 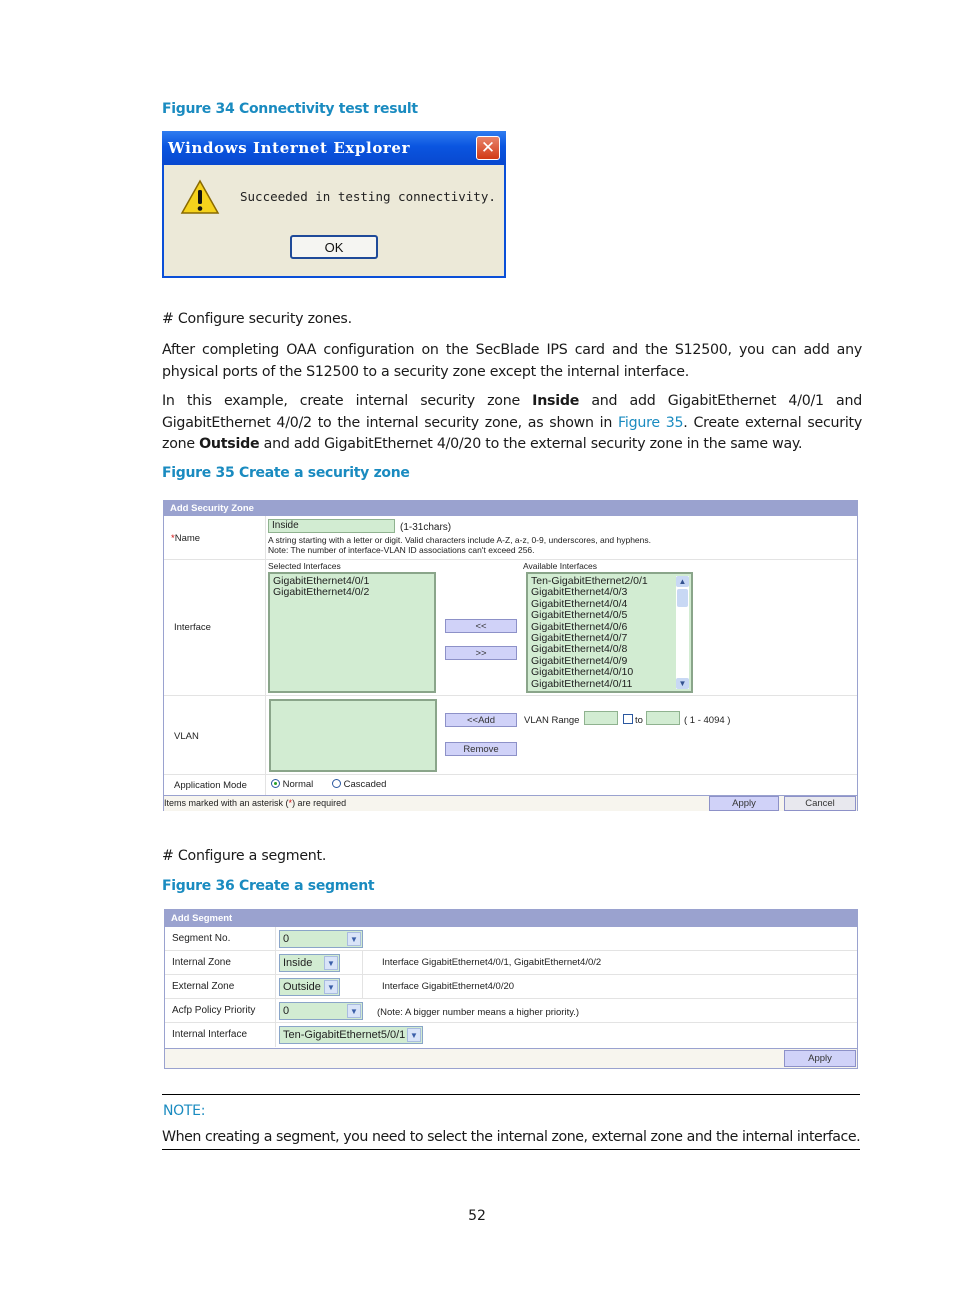 I want to click on text: ) are required, so click(x=319, y=803).